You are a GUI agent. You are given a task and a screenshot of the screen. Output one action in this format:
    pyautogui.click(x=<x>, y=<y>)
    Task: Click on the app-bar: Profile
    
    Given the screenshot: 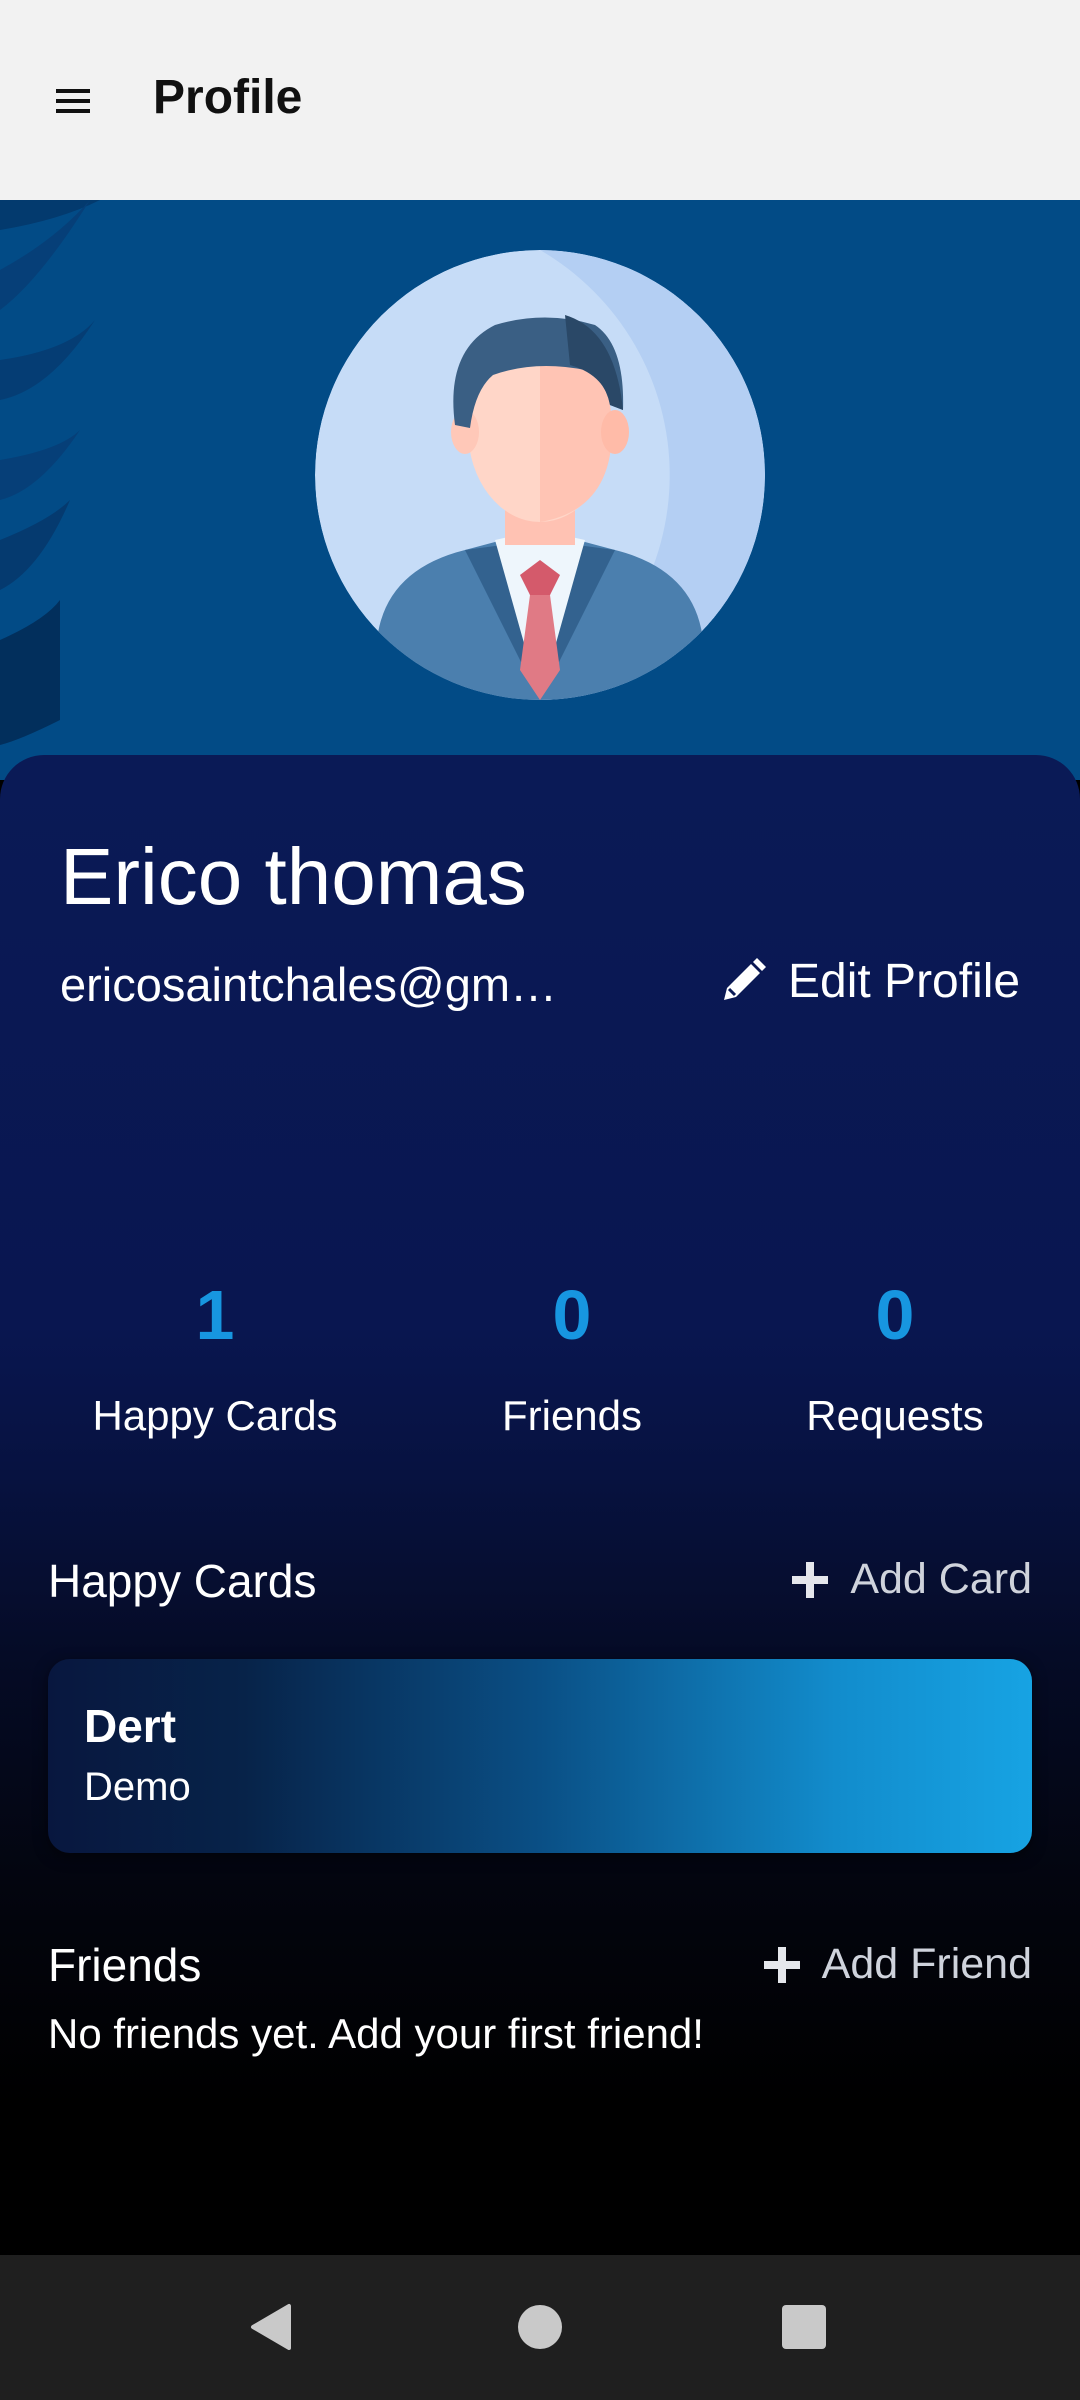 What is the action you would take?
    pyautogui.click(x=540, y=100)
    